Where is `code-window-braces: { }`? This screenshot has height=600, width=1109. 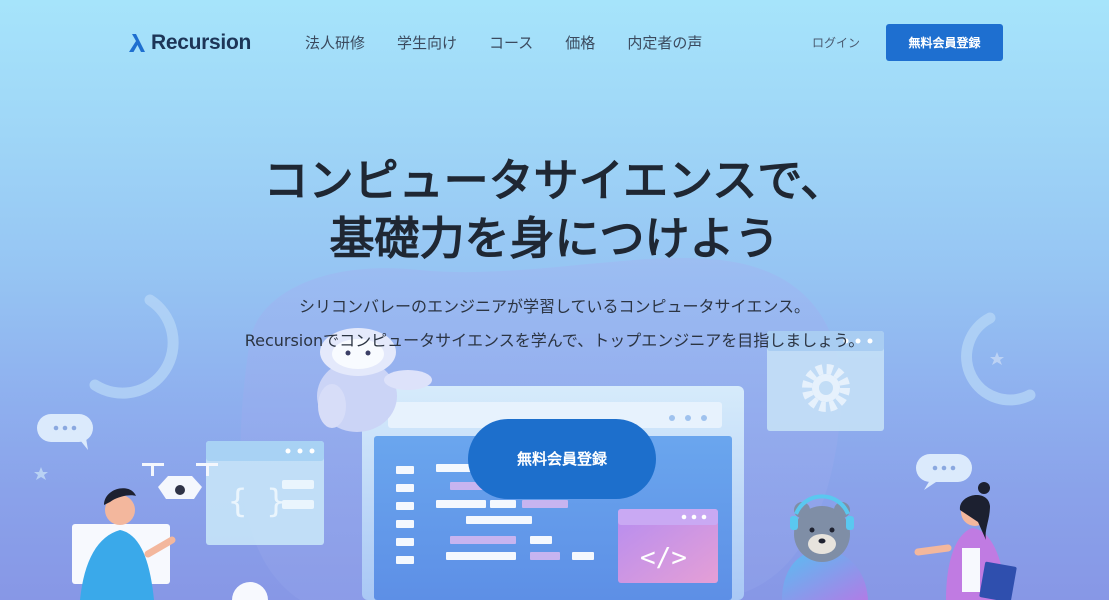
code-window-braces: { } is located at coordinates (265, 493).